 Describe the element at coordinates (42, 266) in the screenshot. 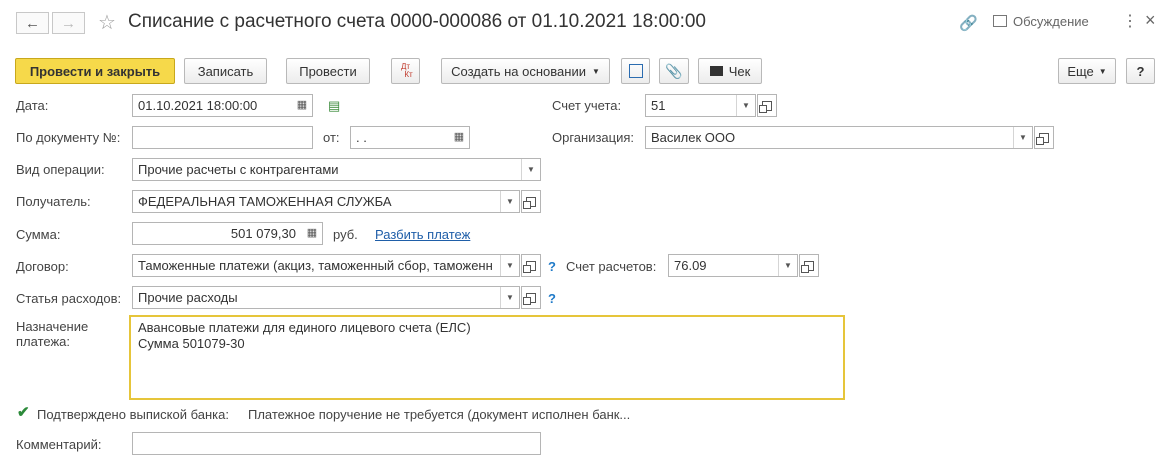

I see `contract-label: Договор:` at that location.